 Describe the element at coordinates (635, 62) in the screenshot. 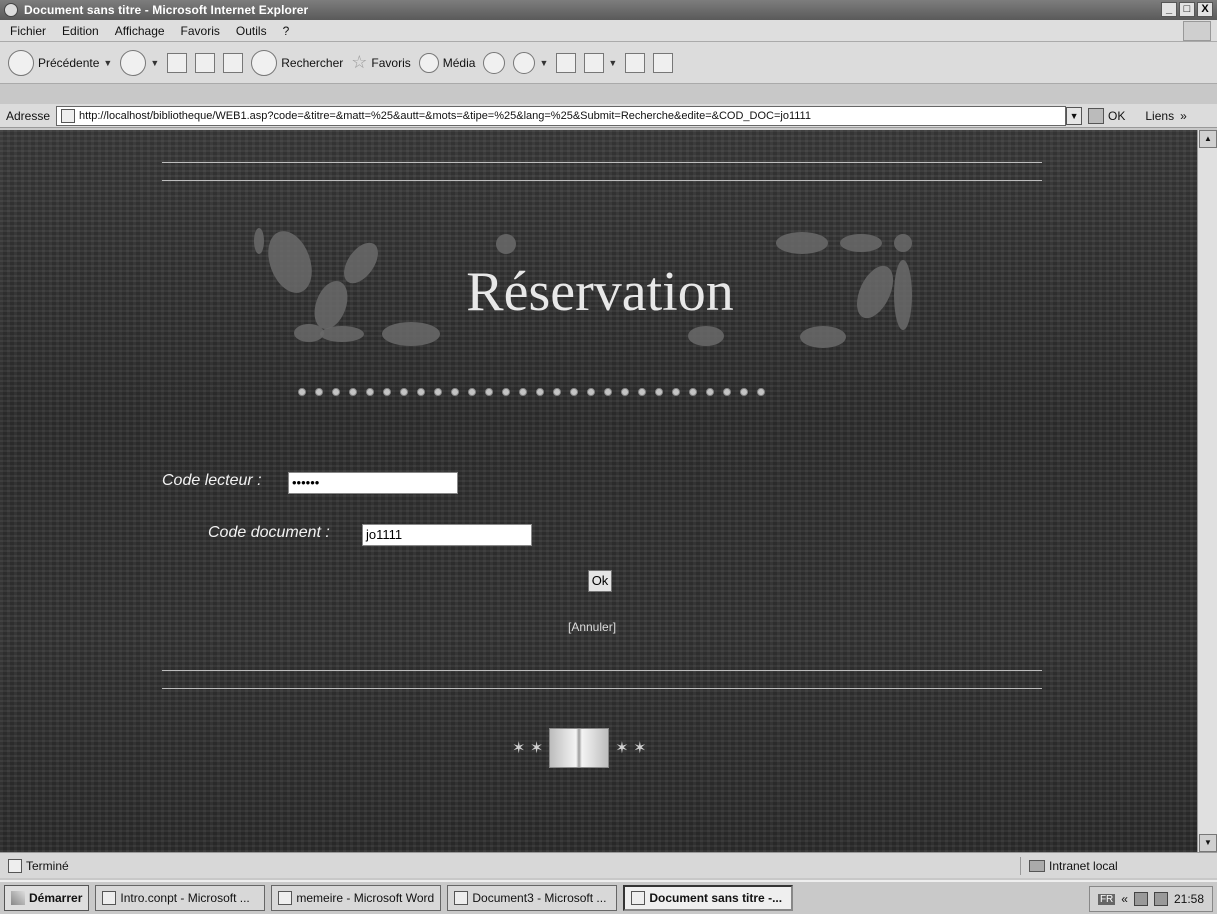

I see `discuss-icon` at that location.